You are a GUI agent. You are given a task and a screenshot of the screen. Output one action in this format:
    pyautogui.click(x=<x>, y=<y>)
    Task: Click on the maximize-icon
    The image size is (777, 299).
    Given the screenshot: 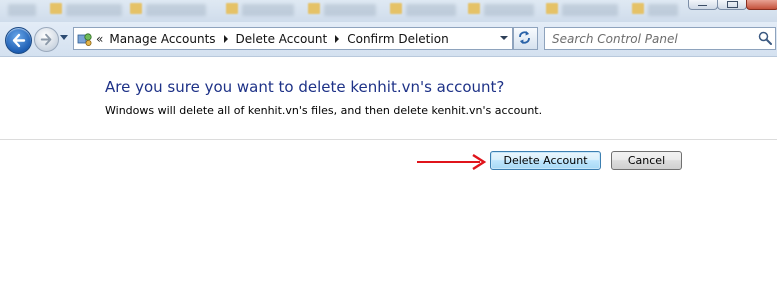 What is the action you would take?
    pyautogui.click(x=732, y=4)
    